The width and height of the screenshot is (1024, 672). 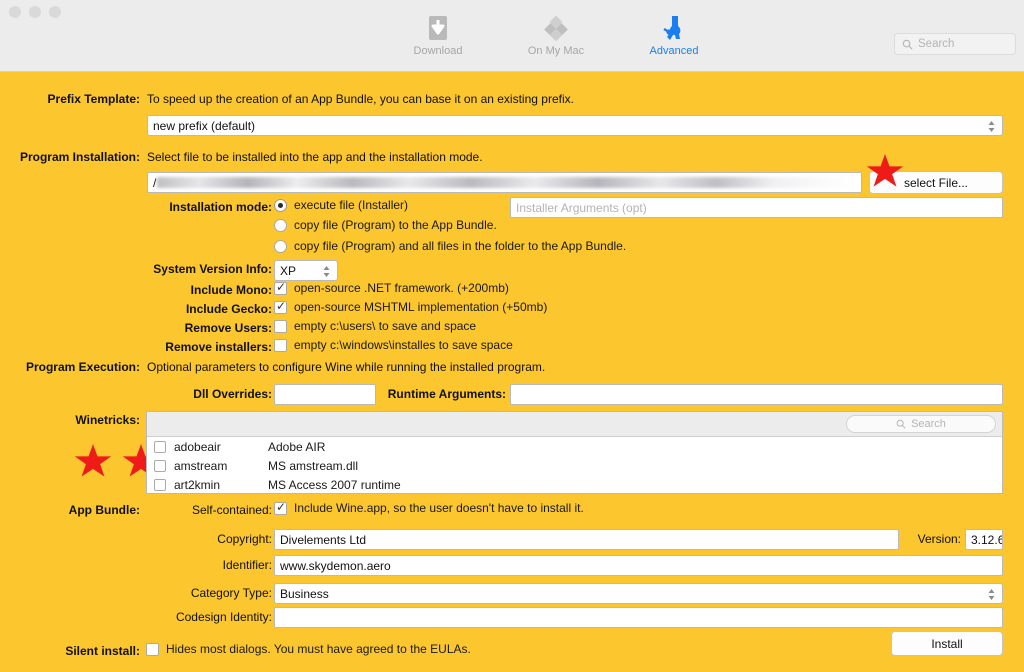 I want to click on toolbar-search-field: Search, so click(x=955, y=44).